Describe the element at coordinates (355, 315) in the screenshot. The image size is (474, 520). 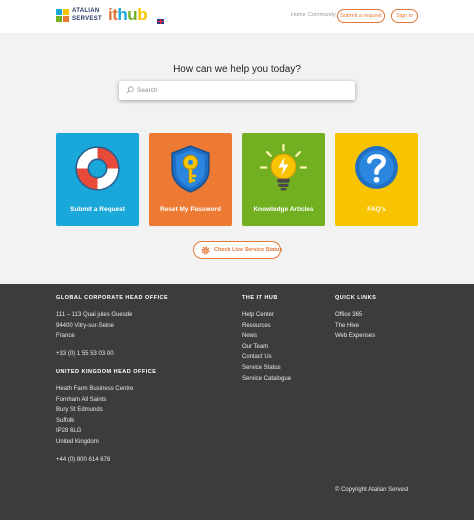
I see `footer-link-office-365: Office 365` at that location.